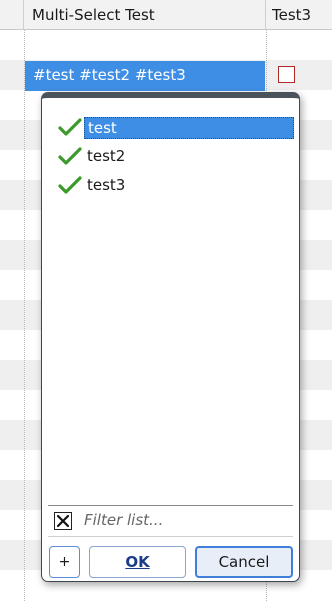  I want to click on multi-select-cell: #test #test2 #test3, so click(145, 76).